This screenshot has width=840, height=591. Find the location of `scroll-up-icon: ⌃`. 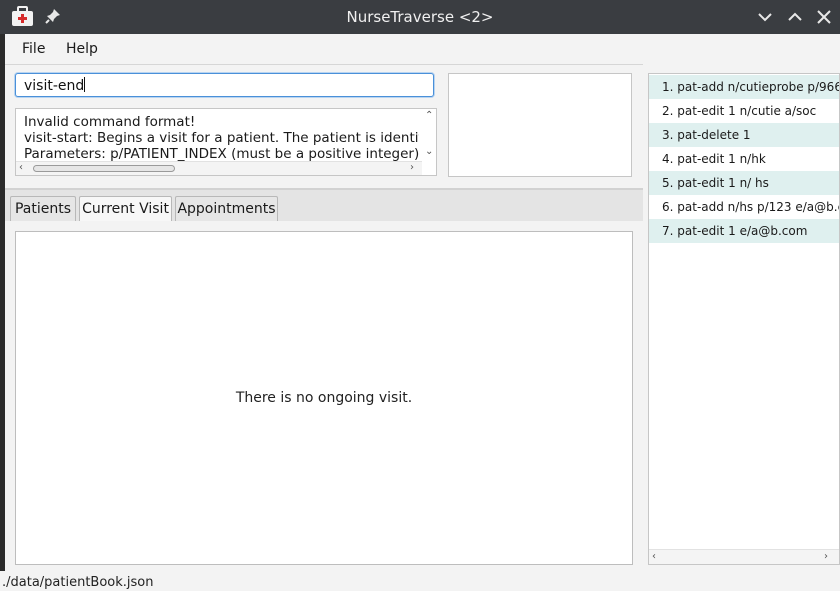

scroll-up-icon: ⌃ is located at coordinates (429, 116).